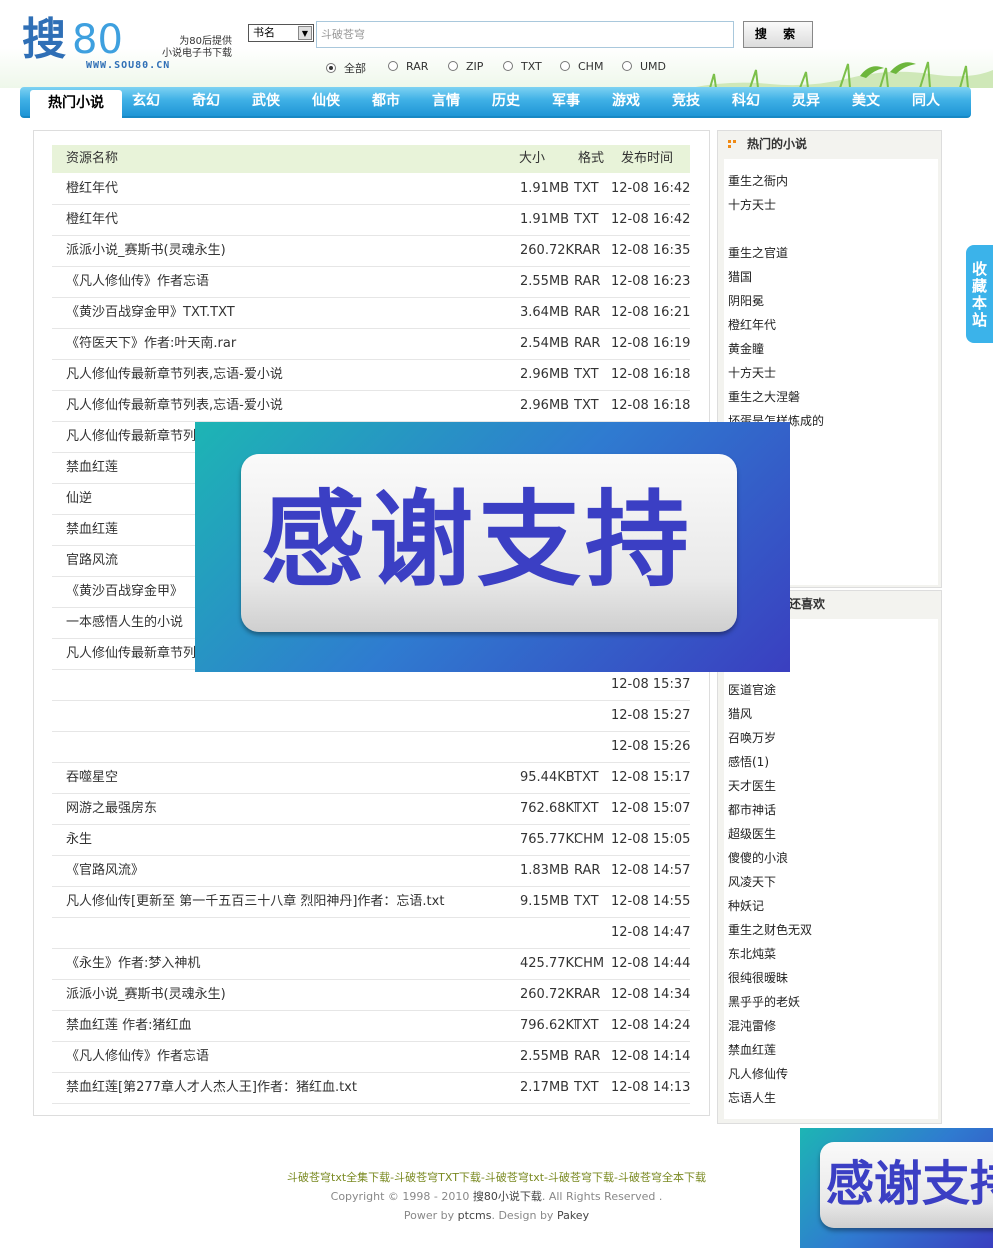 The image size is (993, 1254). What do you see at coordinates (326, 101) in the screenshot?
I see `nav-tab-4: 仙侠` at bounding box center [326, 101].